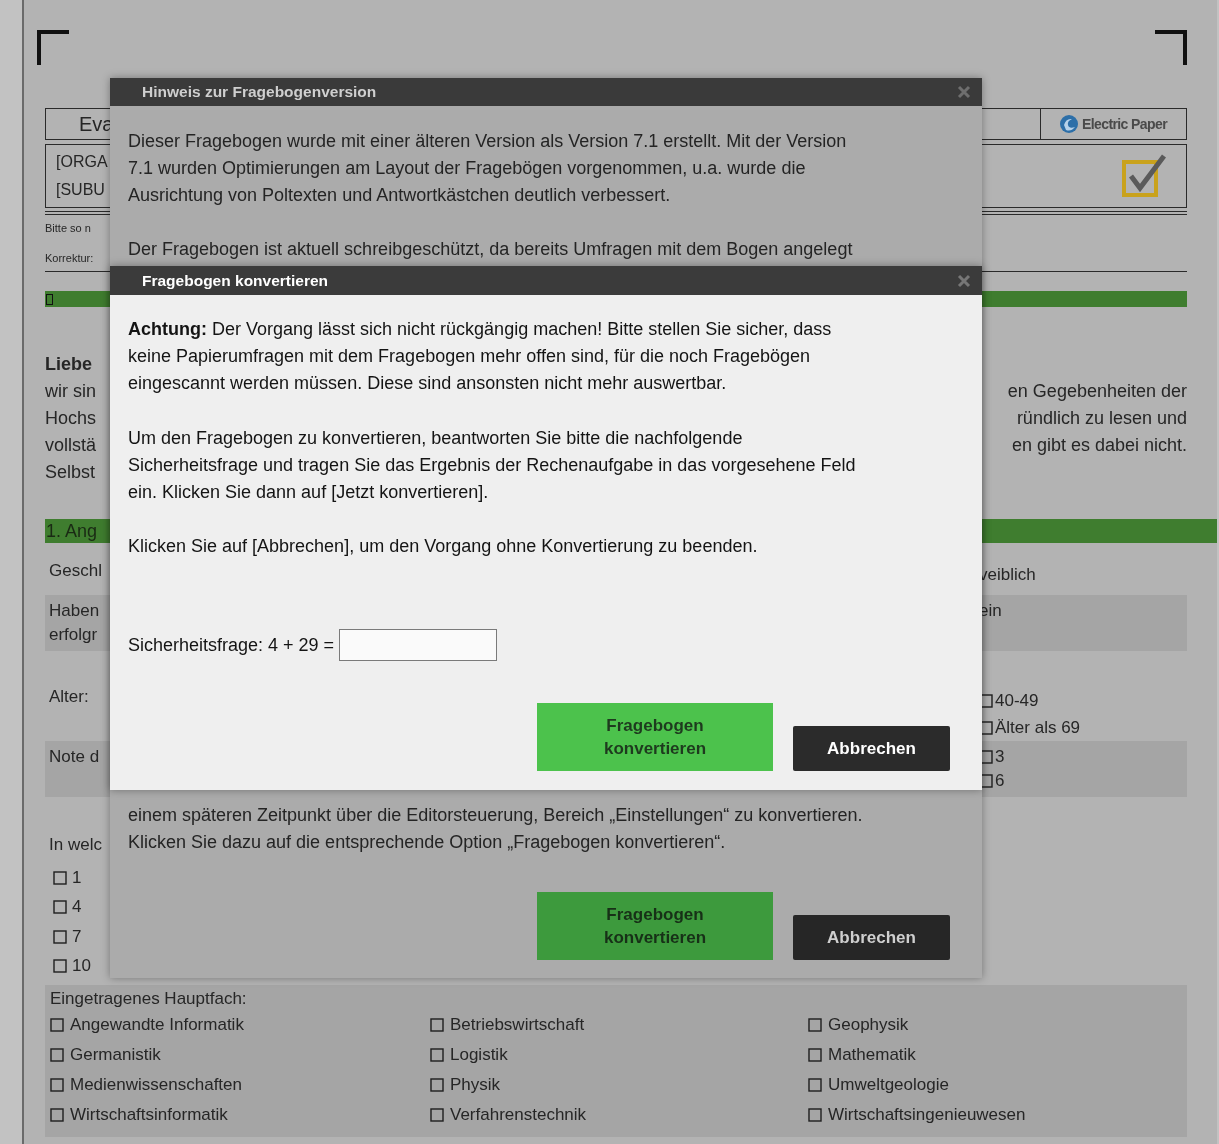  I want to click on dialog-title: Hinweis zur Fragebogenversion, so click(259, 92).